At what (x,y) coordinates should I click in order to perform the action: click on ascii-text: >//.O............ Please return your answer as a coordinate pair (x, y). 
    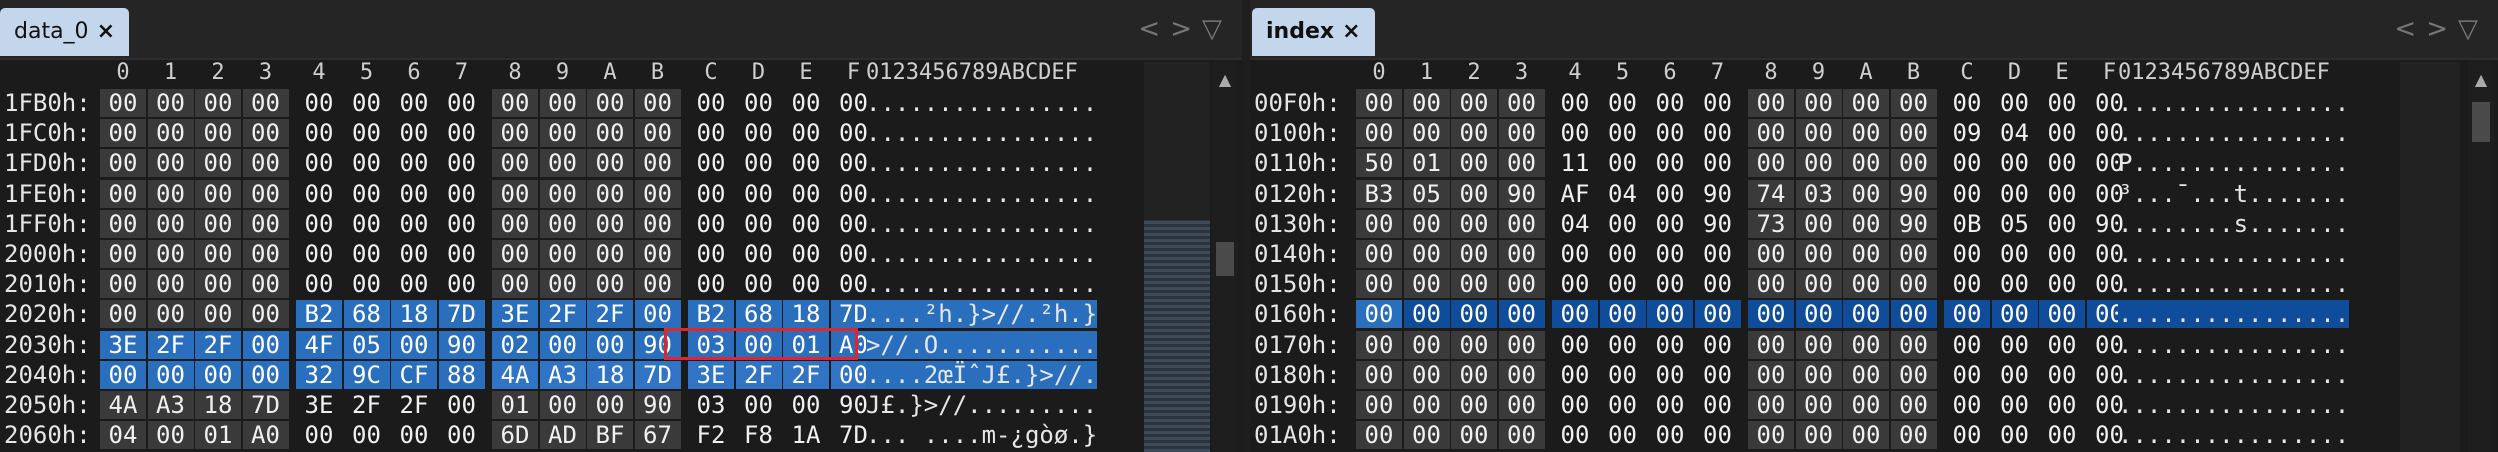
    Looking at the image, I should click on (982, 344).